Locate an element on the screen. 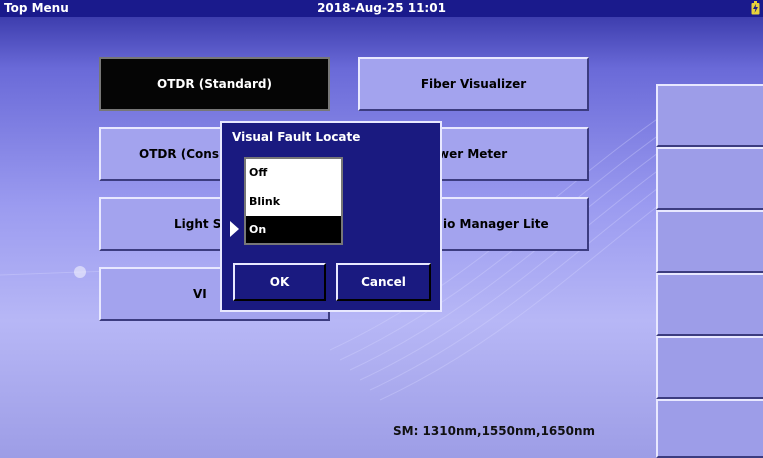 This screenshot has height=458, width=763. fiber-visualizer-label: Fiber Visualizer is located at coordinates (473, 84).